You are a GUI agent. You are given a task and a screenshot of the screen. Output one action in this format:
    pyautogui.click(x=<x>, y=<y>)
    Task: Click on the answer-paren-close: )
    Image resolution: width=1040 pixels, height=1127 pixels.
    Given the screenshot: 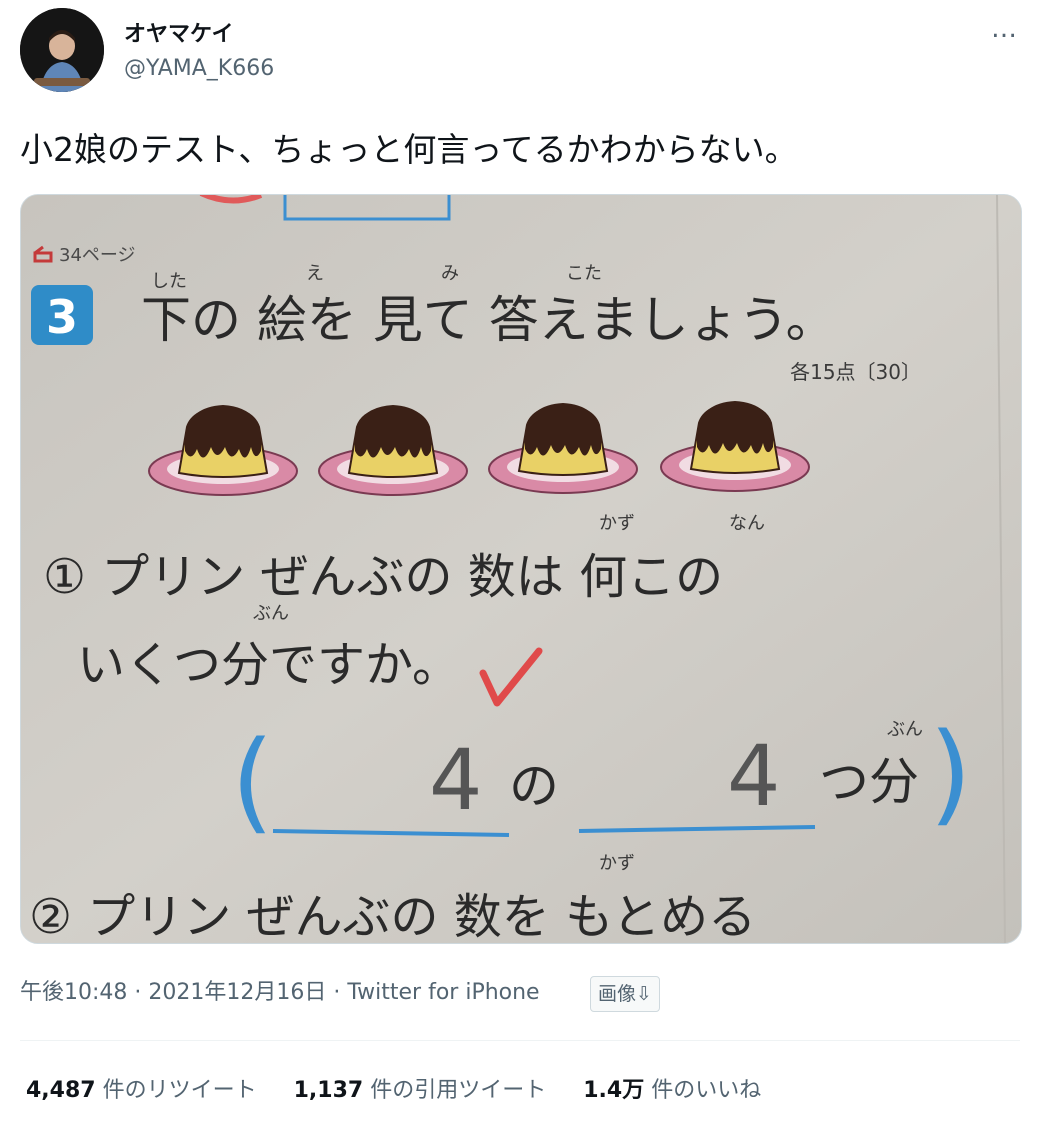 What is the action you would take?
    pyautogui.click(x=950, y=773)
    